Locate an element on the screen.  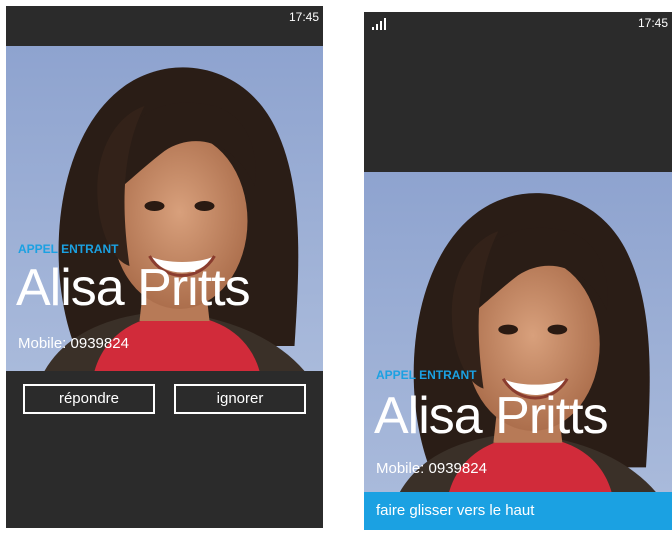
swipe-up-to-answer-bar: faire glisser vers le haut is located at coordinates (518, 511).